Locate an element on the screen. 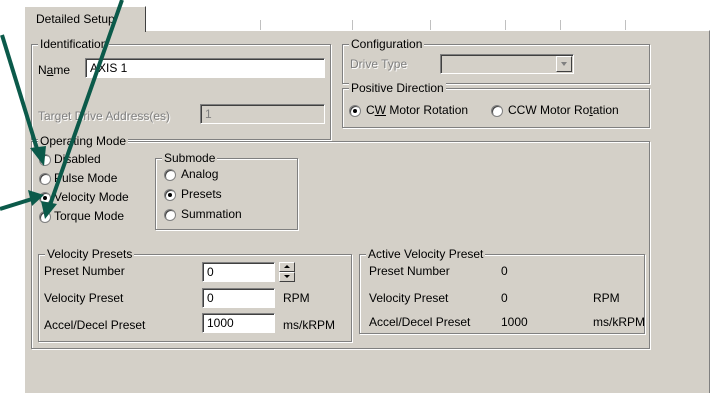 The height and width of the screenshot is (393, 713). tab-label: Detailed Setup is located at coordinates (75, 19).